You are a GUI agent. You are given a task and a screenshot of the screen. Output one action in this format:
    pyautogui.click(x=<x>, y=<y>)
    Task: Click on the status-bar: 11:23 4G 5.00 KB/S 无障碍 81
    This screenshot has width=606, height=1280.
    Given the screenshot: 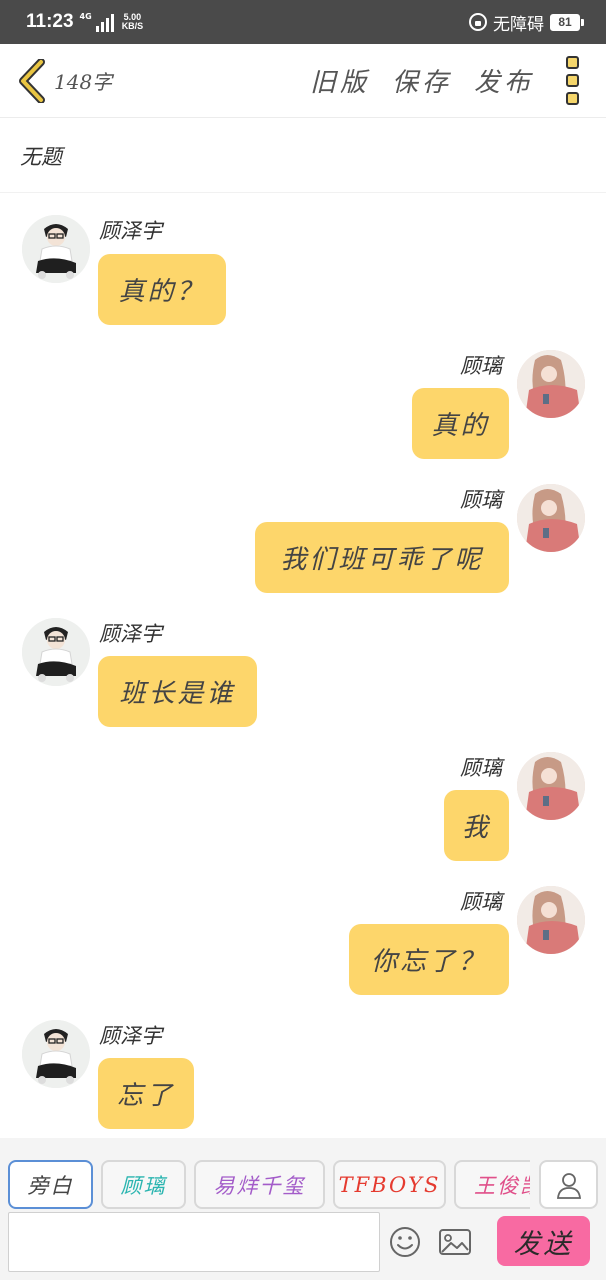 What is the action you would take?
    pyautogui.click(x=303, y=22)
    